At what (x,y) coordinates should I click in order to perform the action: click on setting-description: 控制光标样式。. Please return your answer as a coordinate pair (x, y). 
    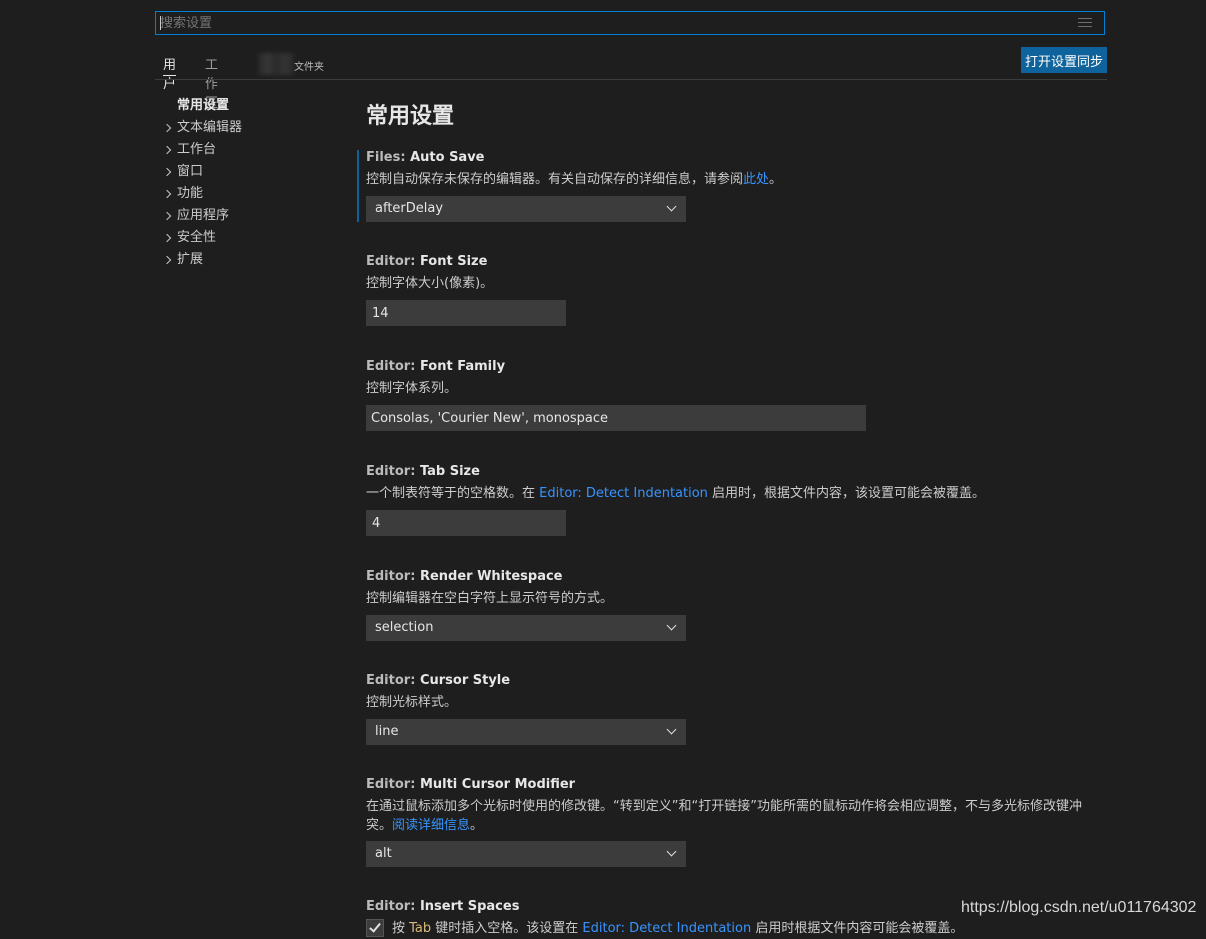
    Looking at the image, I should click on (412, 702).